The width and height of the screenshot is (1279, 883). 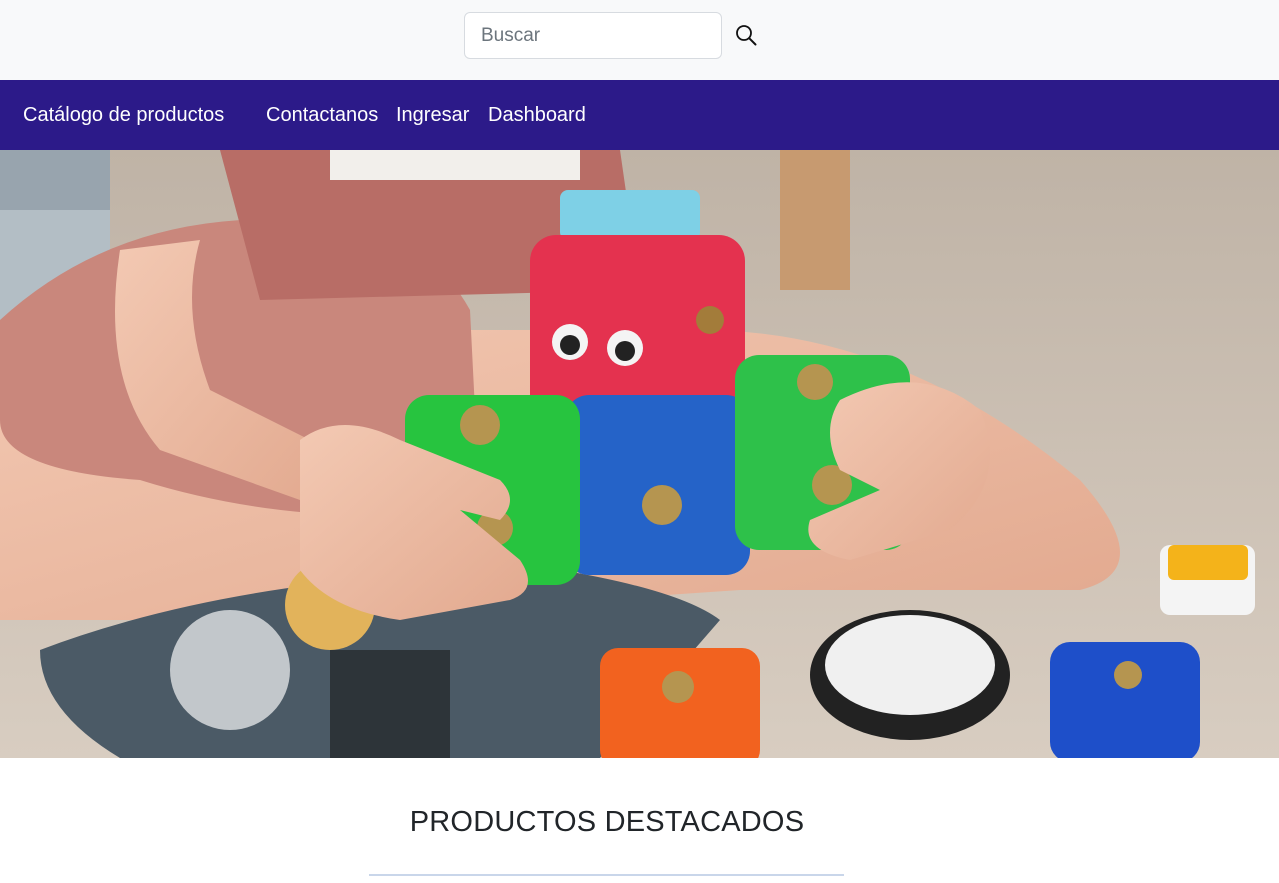 What do you see at coordinates (537, 115) in the screenshot?
I see `nav-link-dashboard: Dashboard` at bounding box center [537, 115].